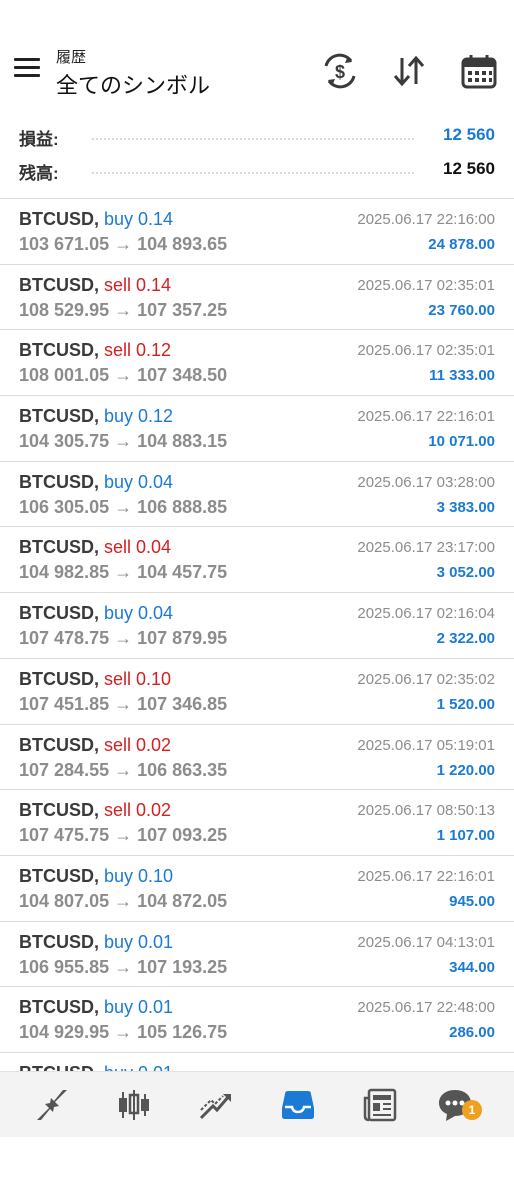  What do you see at coordinates (123, 638) in the screenshot?
I see `trade-prices: 107 478.75 → 107 879.95` at bounding box center [123, 638].